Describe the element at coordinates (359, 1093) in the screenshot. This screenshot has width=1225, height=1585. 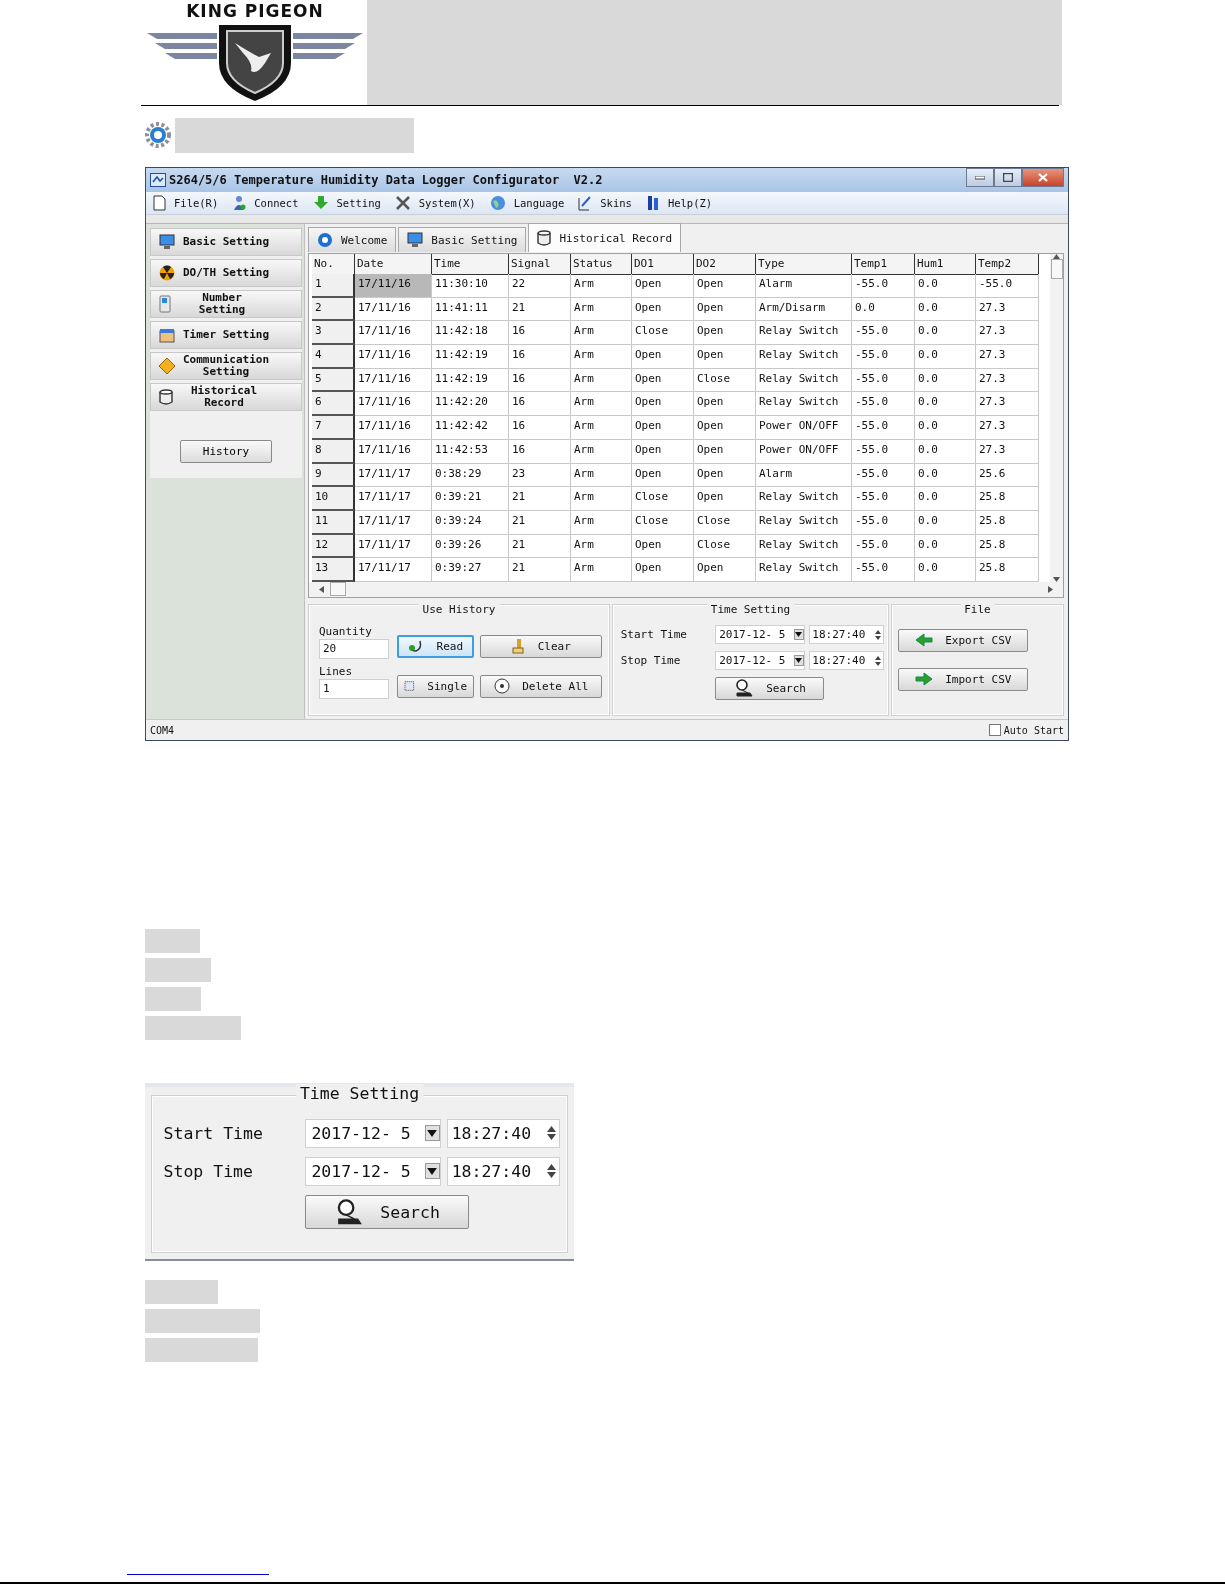
I see `group-title: Time Setting` at that location.